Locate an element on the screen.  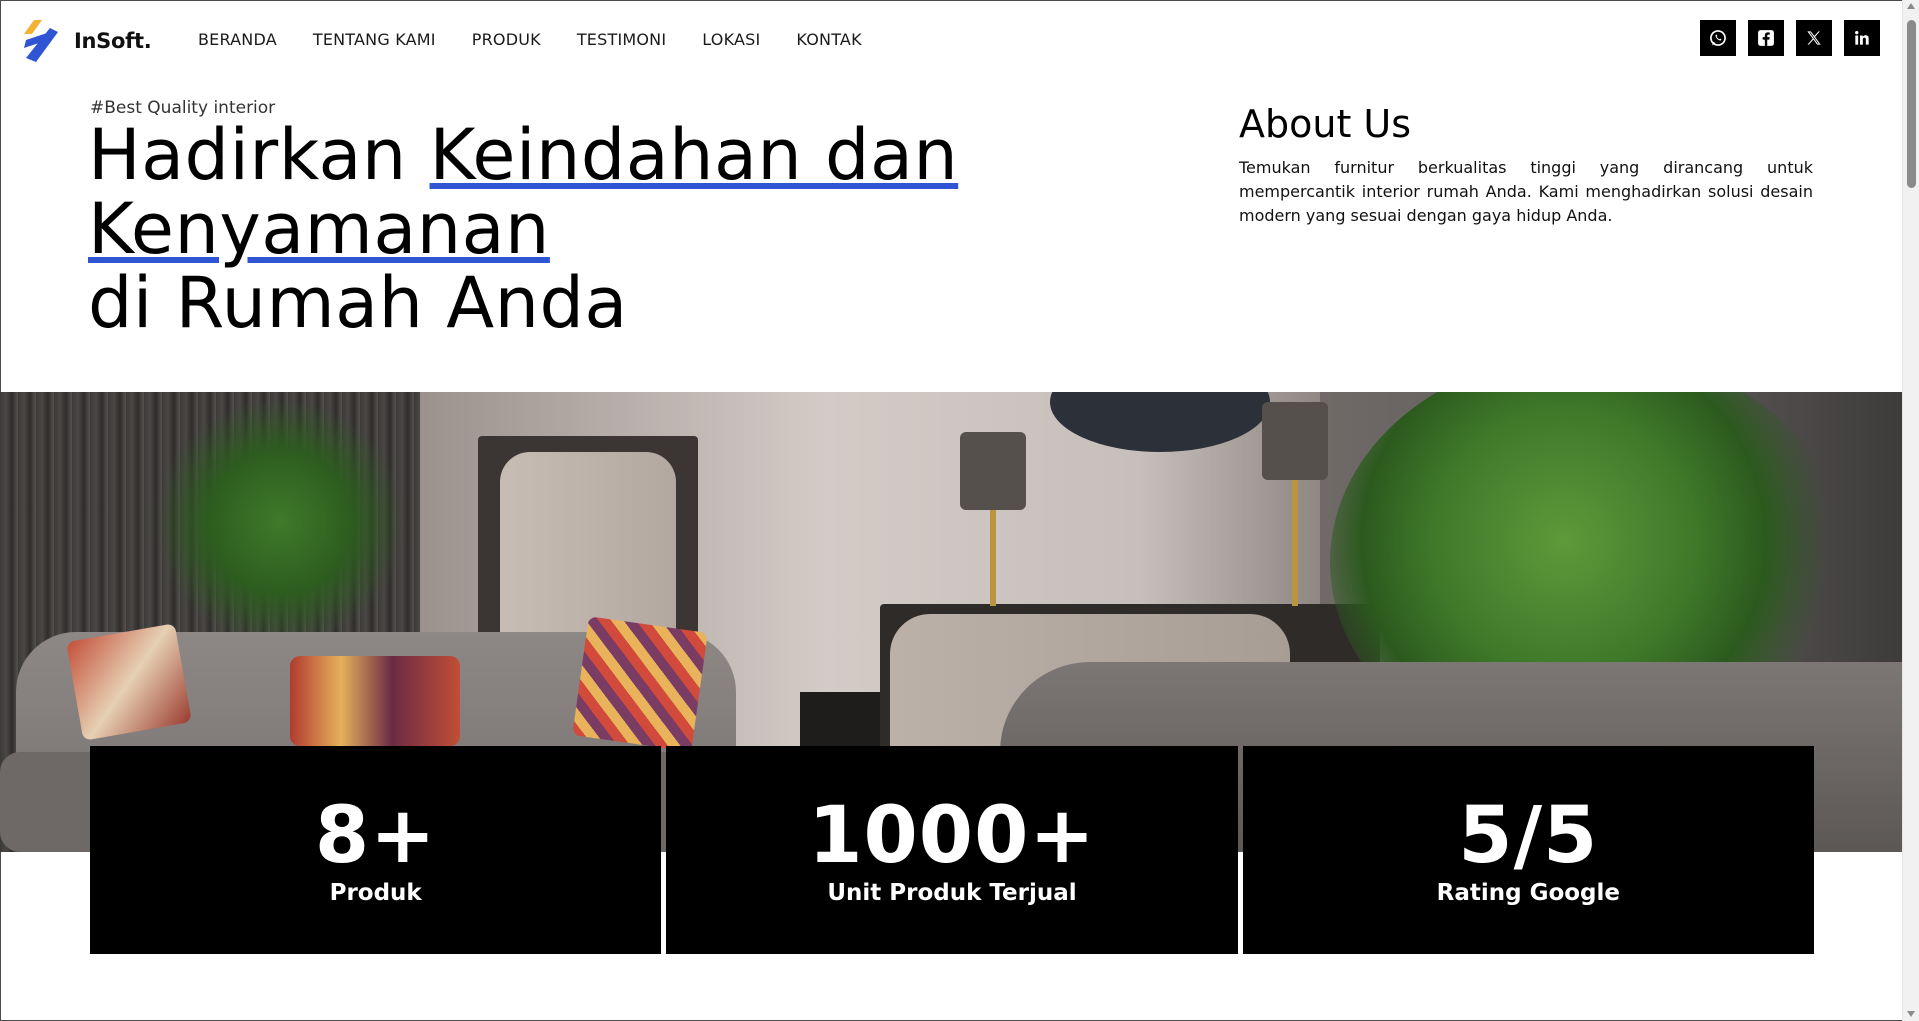
stat-value: 5/5 is located at coordinates (1528, 836).